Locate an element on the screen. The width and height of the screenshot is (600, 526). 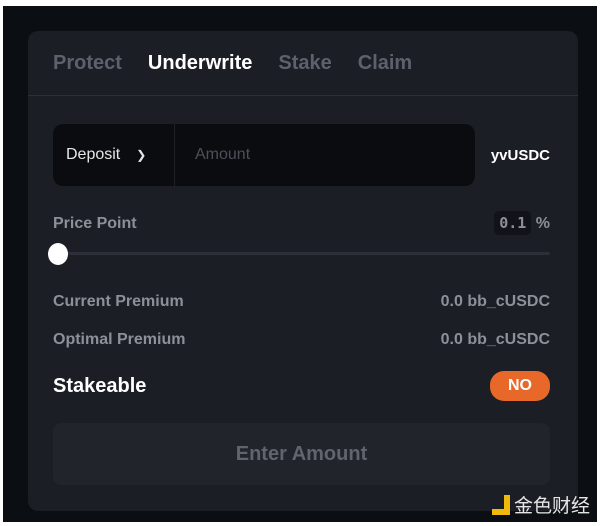
mode-select: Deposit ❯ is located at coordinates (114, 155).